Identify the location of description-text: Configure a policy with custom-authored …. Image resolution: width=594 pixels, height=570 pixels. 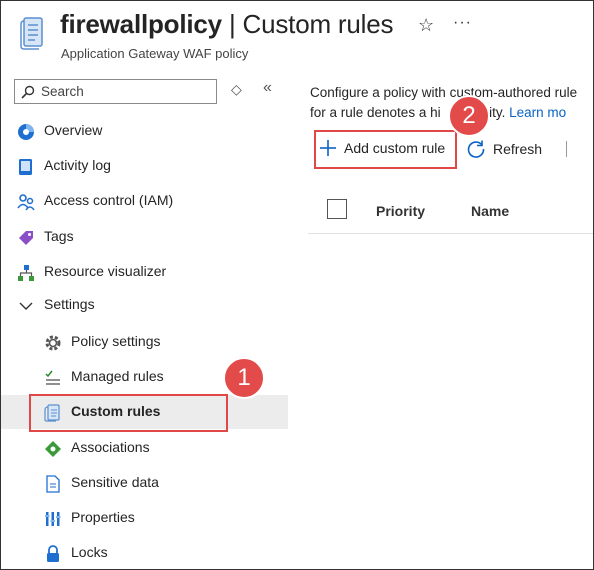
(443, 103).